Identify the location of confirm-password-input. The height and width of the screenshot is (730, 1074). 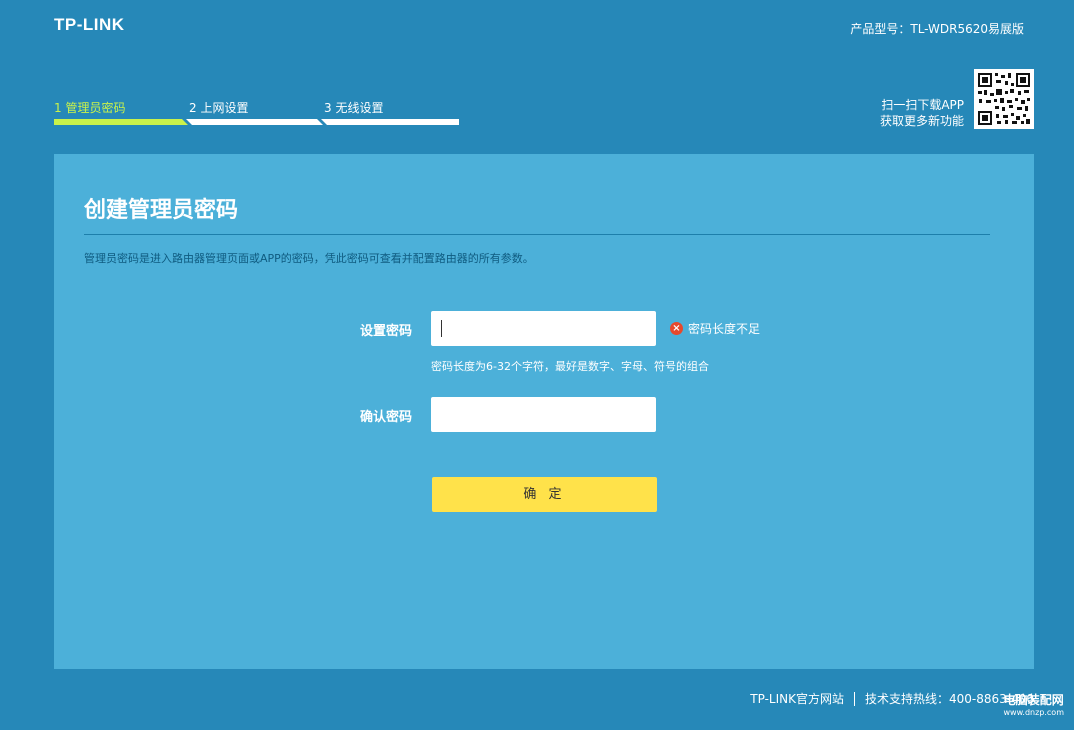
(543, 414).